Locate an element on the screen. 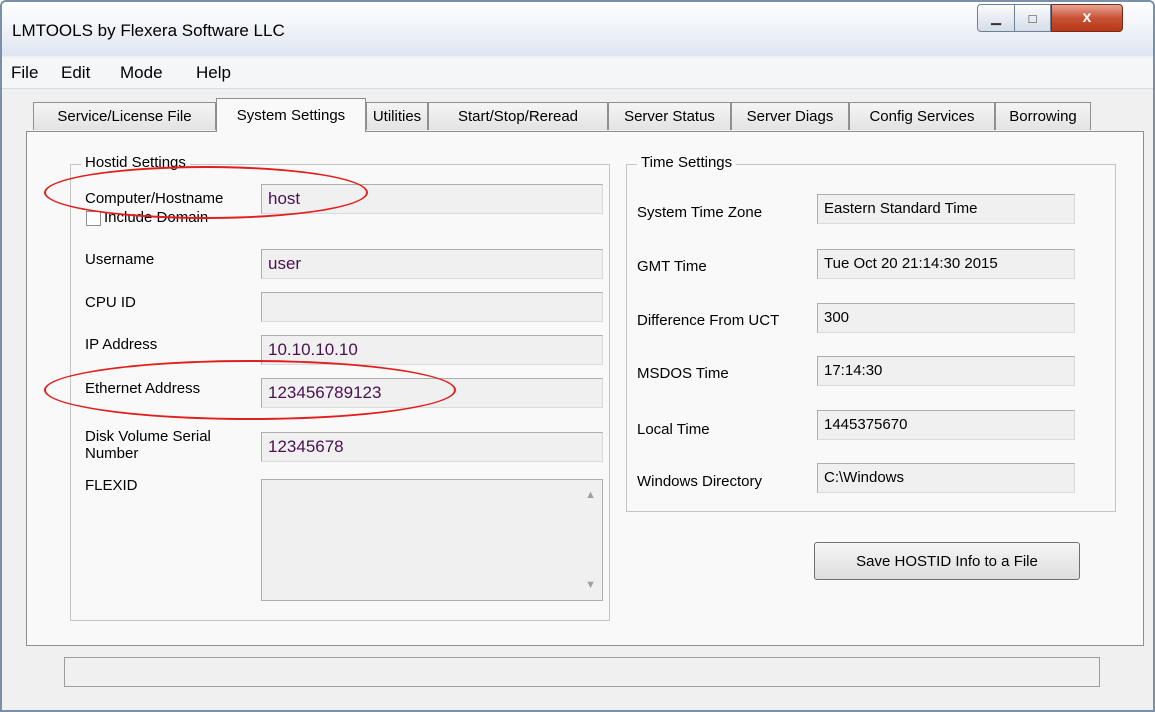 Image resolution: width=1155 pixels, height=712 pixels. minimize-button: ▁ is located at coordinates (996, 18).